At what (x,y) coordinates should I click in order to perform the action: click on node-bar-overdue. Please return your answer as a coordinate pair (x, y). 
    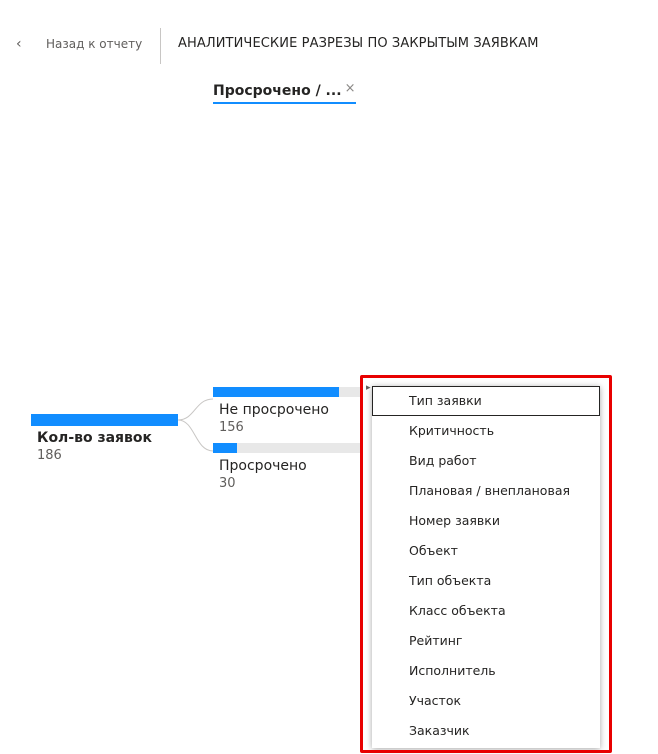
    Looking at the image, I should click on (288, 448).